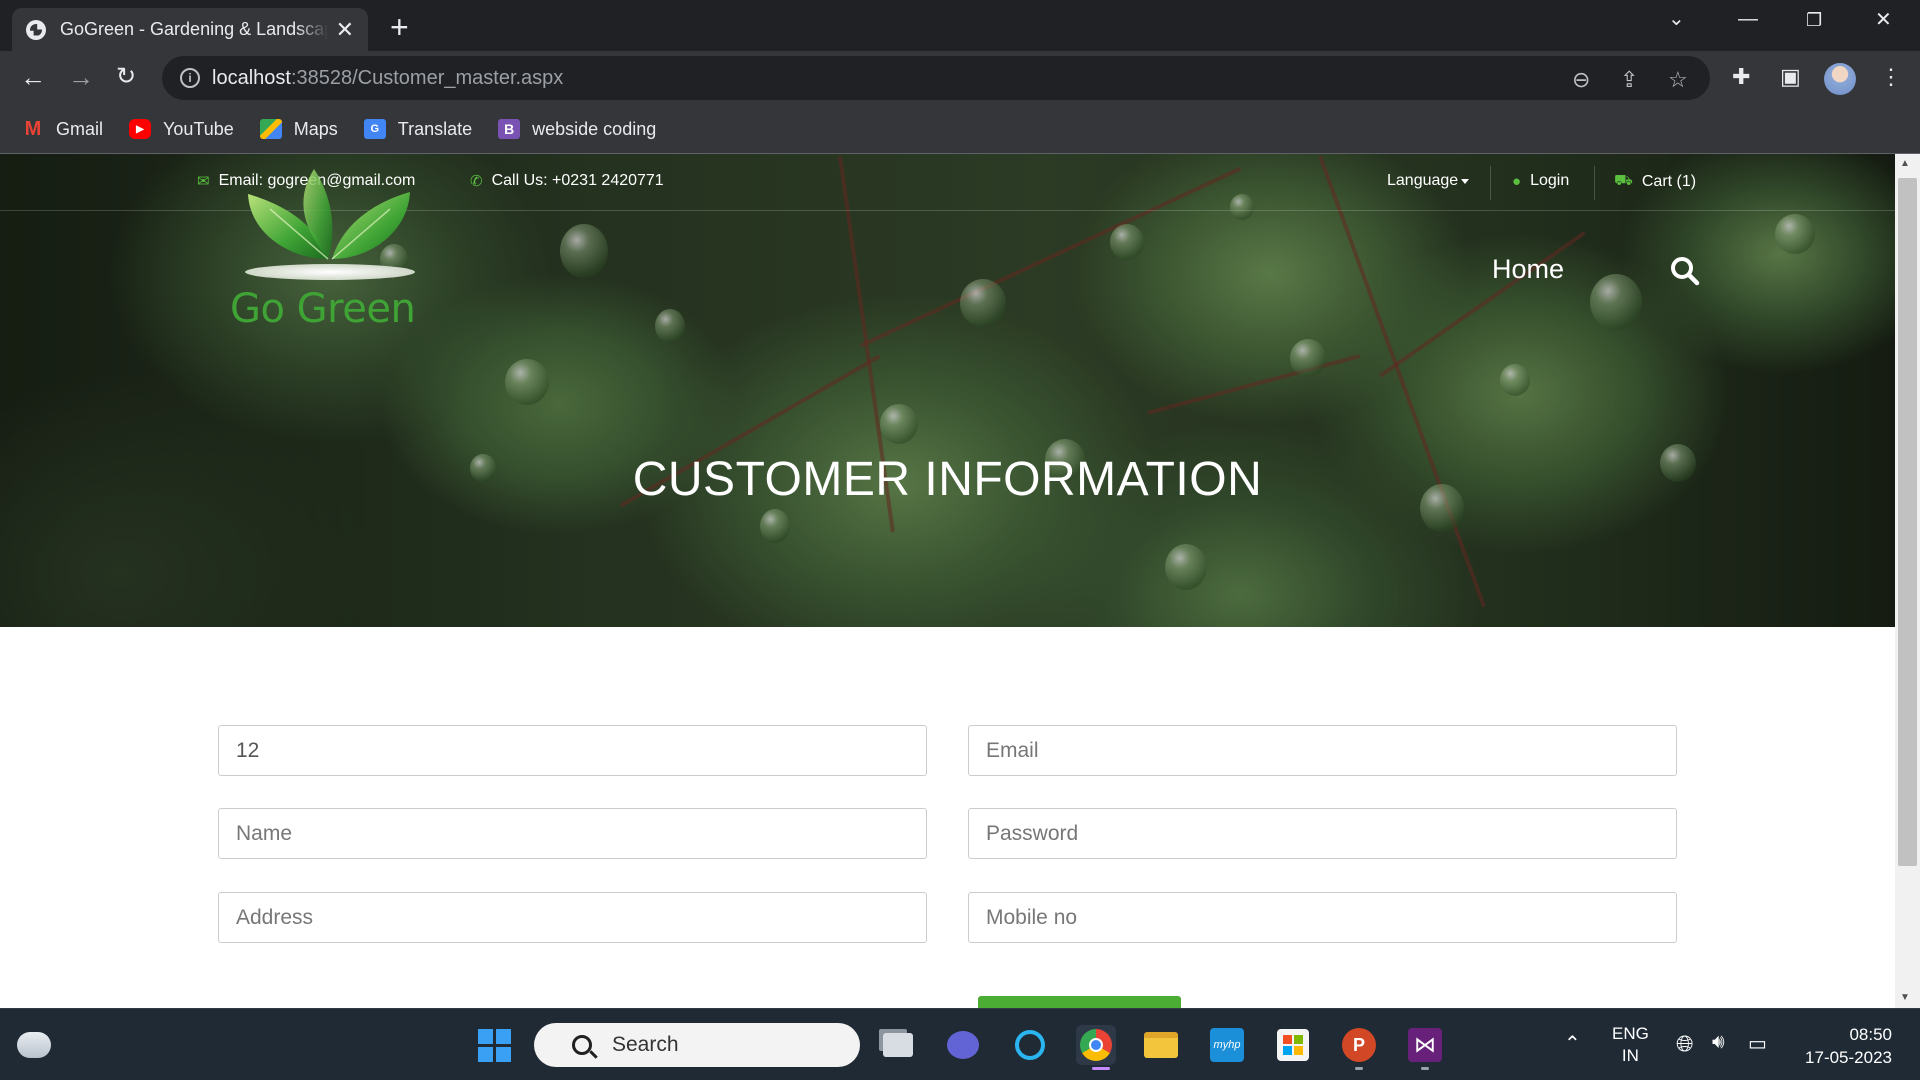 Image resolution: width=1920 pixels, height=1080 pixels. Describe the element at coordinates (572, 833) in the screenshot. I see `name-field` at that location.